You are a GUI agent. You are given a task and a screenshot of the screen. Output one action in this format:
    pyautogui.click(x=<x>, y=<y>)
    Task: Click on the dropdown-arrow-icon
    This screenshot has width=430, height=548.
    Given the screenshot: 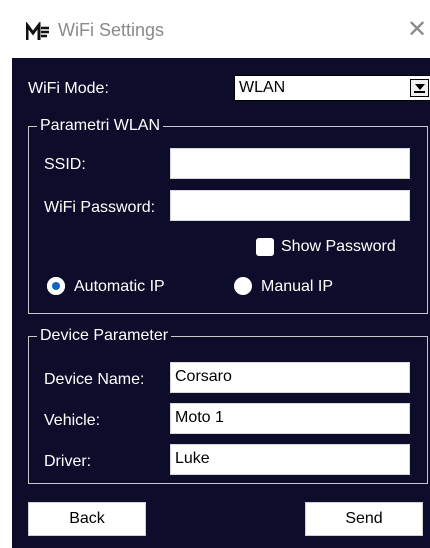 What is the action you would take?
    pyautogui.click(x=419, y=88)
    